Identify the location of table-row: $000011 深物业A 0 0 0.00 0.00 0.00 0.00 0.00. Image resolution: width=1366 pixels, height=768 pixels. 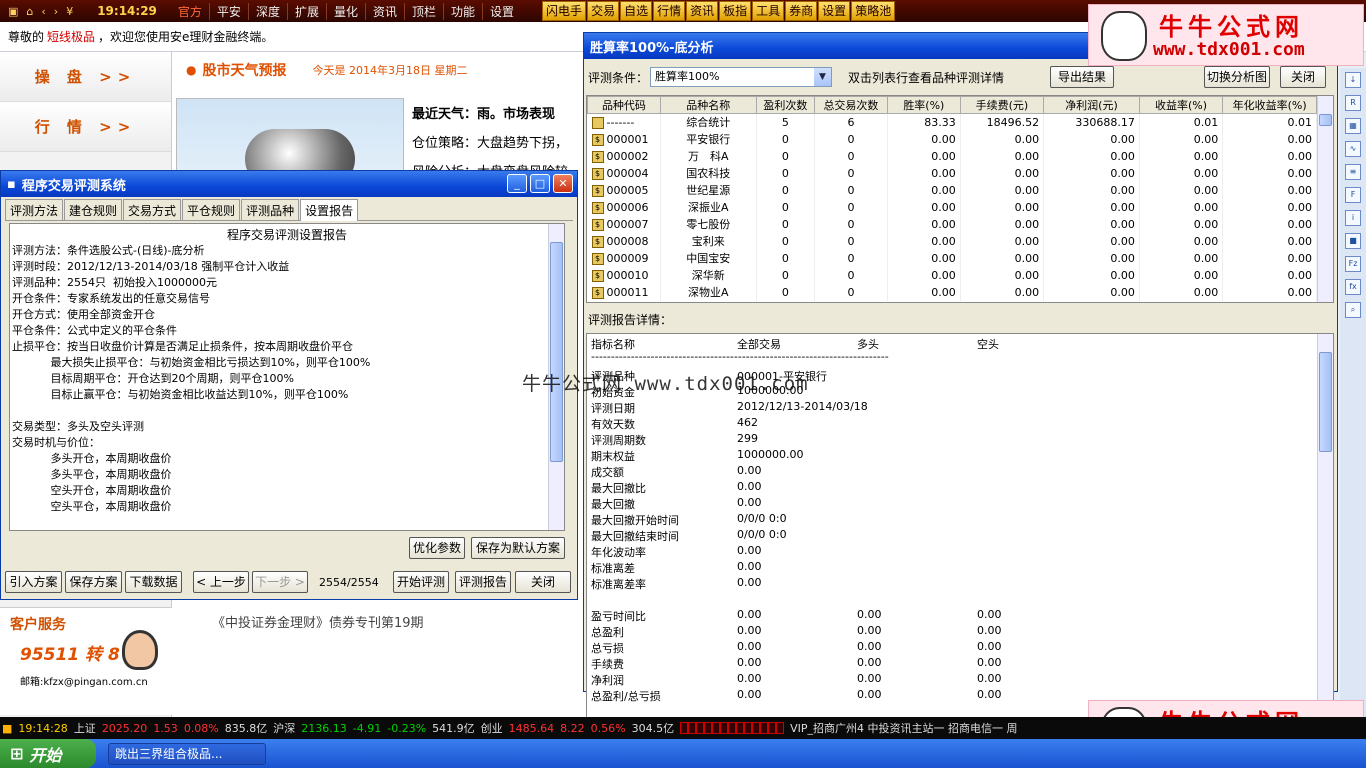
(952, 292).